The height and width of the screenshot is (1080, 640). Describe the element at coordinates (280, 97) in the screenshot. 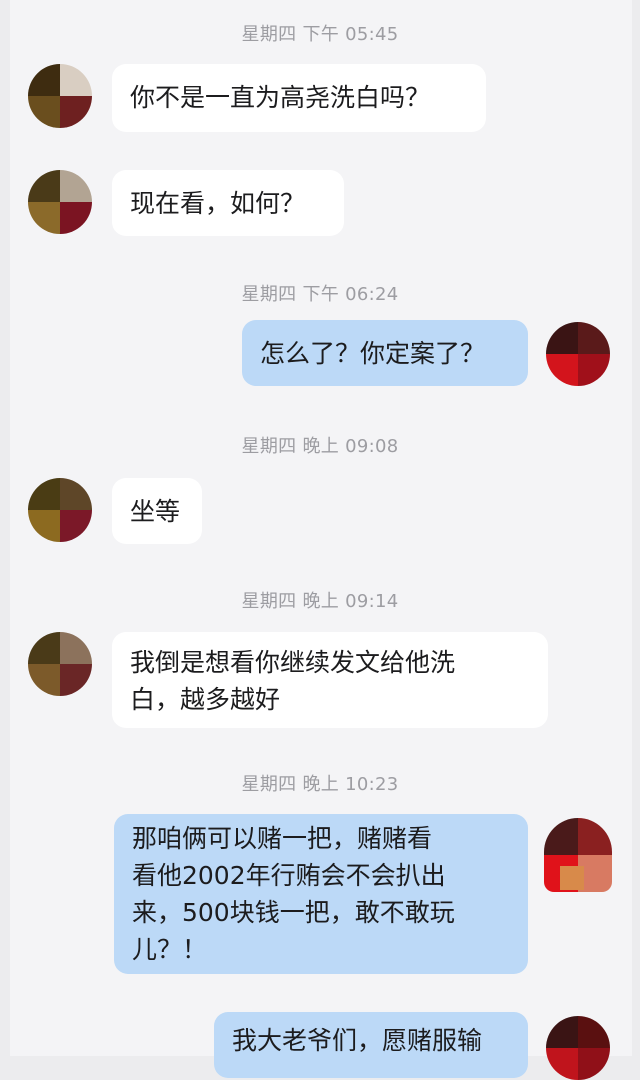

I see `message-text: 你不是一直为高尧洗白吗？` at that location.